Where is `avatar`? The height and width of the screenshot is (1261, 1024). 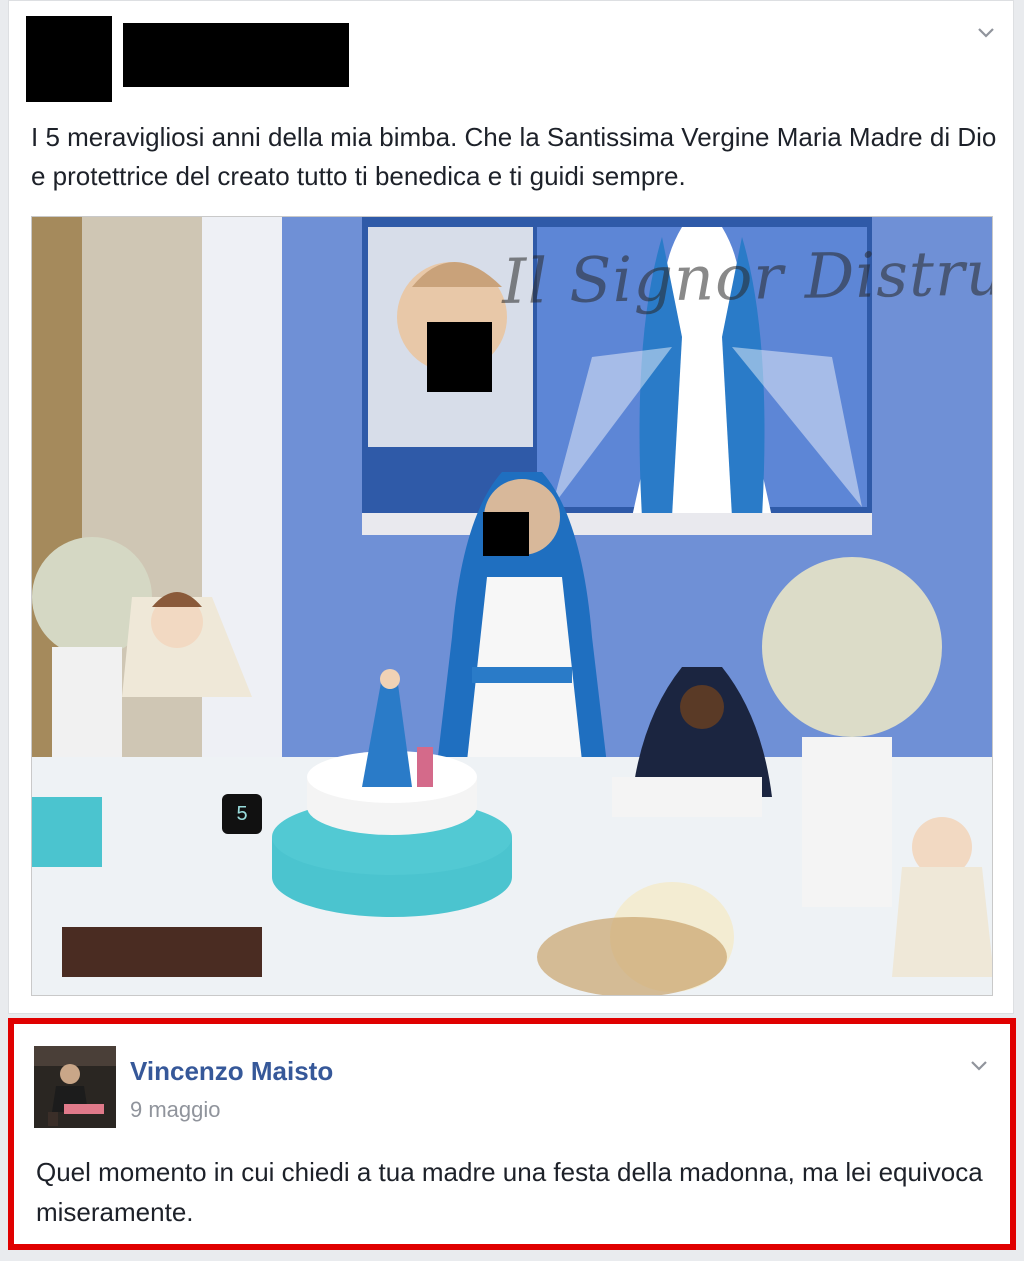 avatar is located at coordinates (75, 1087).